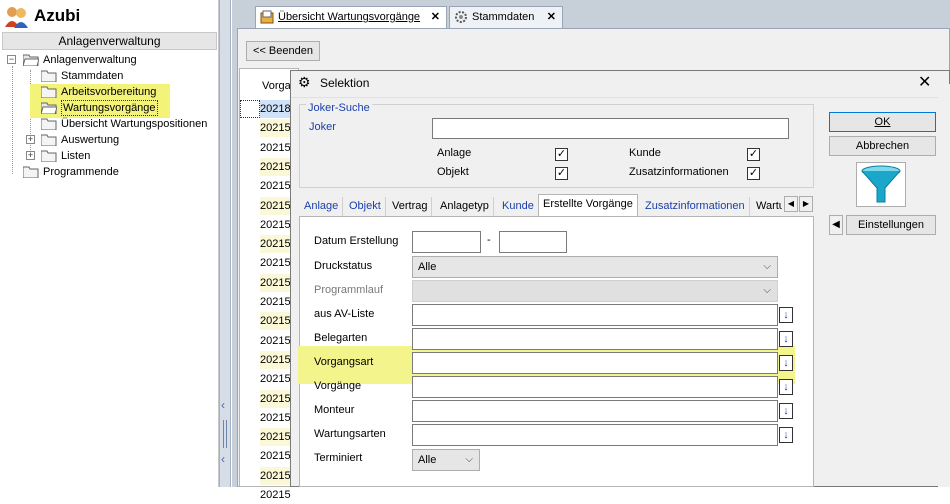  I want to click on tab-wartung: Wartu, so click(767, 206).